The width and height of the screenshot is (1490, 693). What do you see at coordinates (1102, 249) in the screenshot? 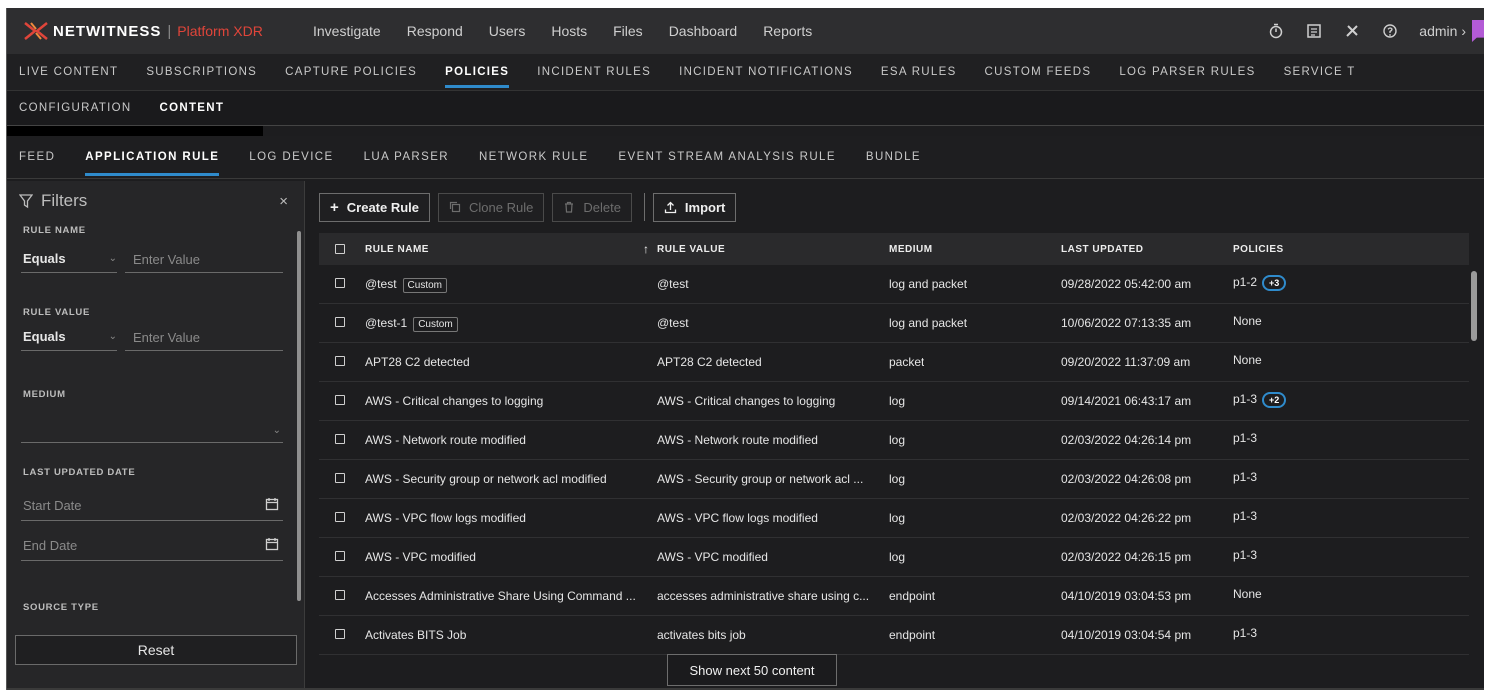
I see `column-last-updated: LAST UPDATED` at bounding box center [1102, 249].